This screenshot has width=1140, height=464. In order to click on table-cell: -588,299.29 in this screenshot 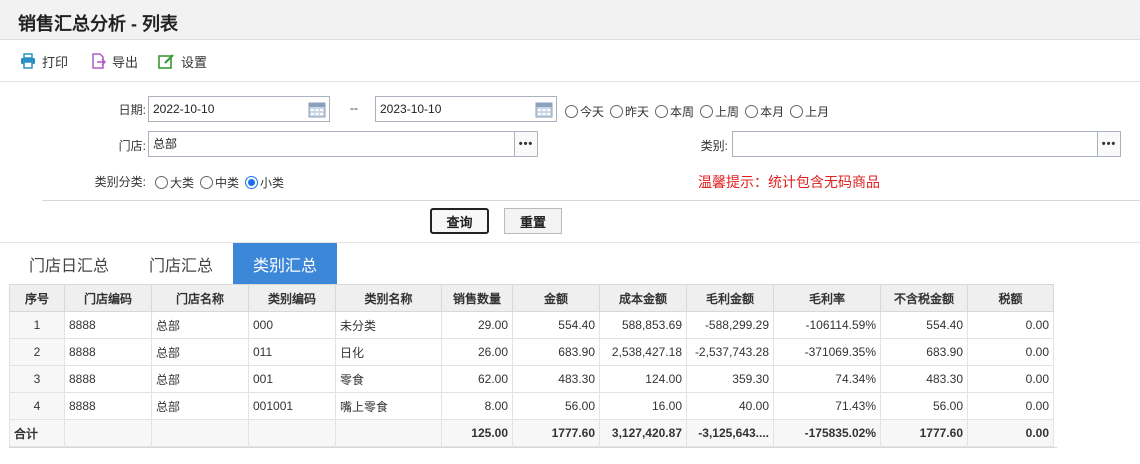, I will do `click(730, 325)`.